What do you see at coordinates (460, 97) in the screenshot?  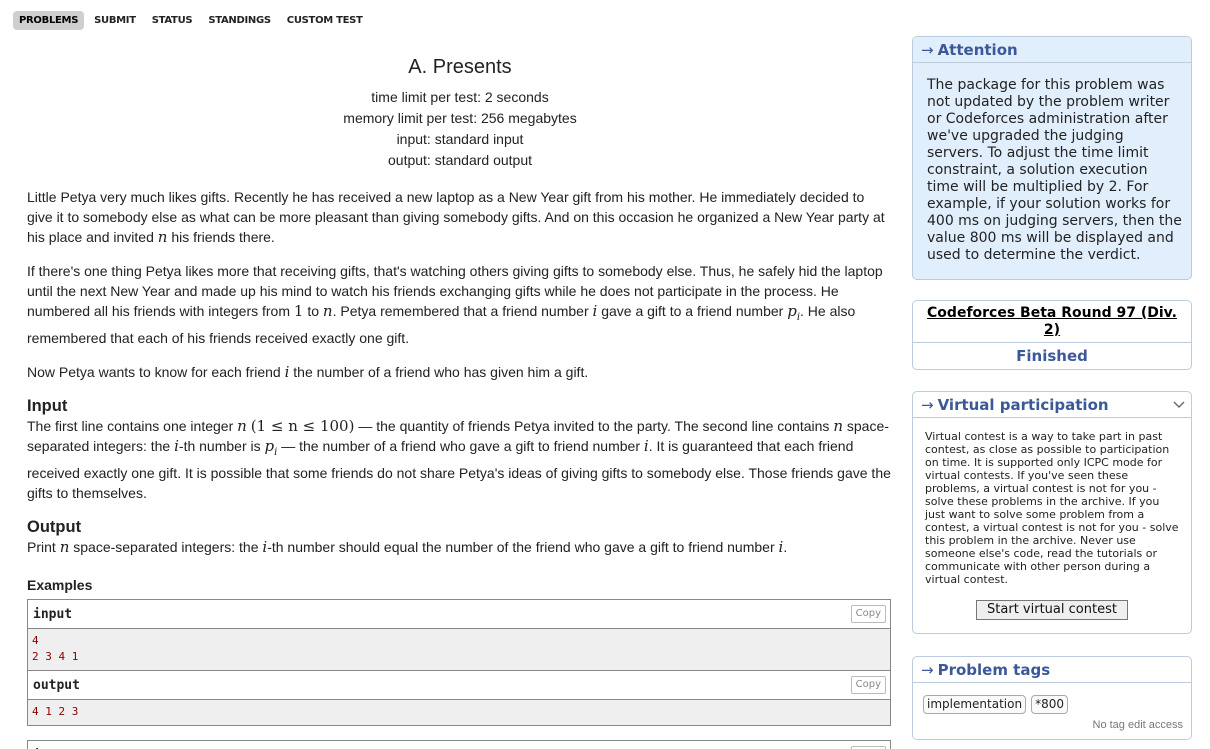 I see `time-limit: time limit per test: 2 seconds` at bounding box center [460, 97].